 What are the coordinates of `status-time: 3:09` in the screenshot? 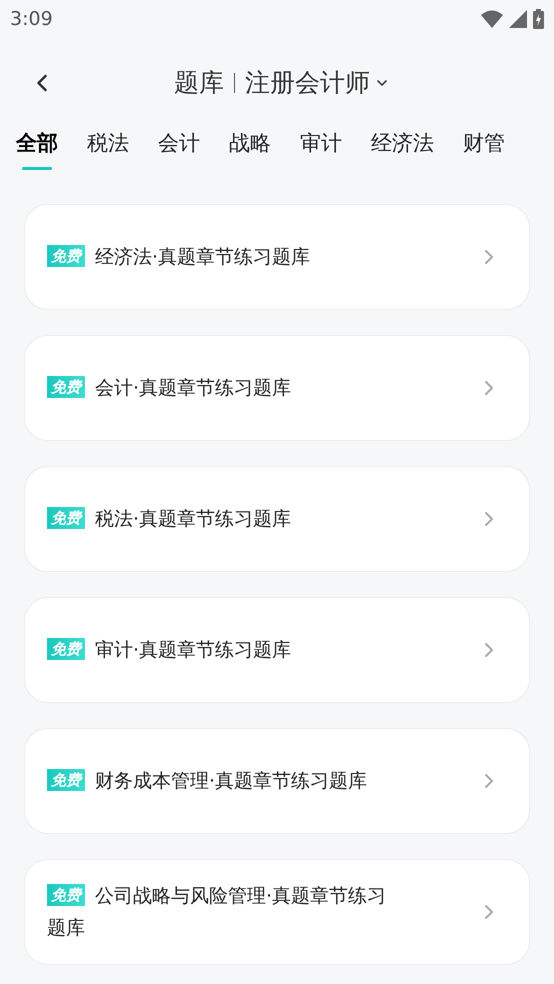 It's located at (31, 19).